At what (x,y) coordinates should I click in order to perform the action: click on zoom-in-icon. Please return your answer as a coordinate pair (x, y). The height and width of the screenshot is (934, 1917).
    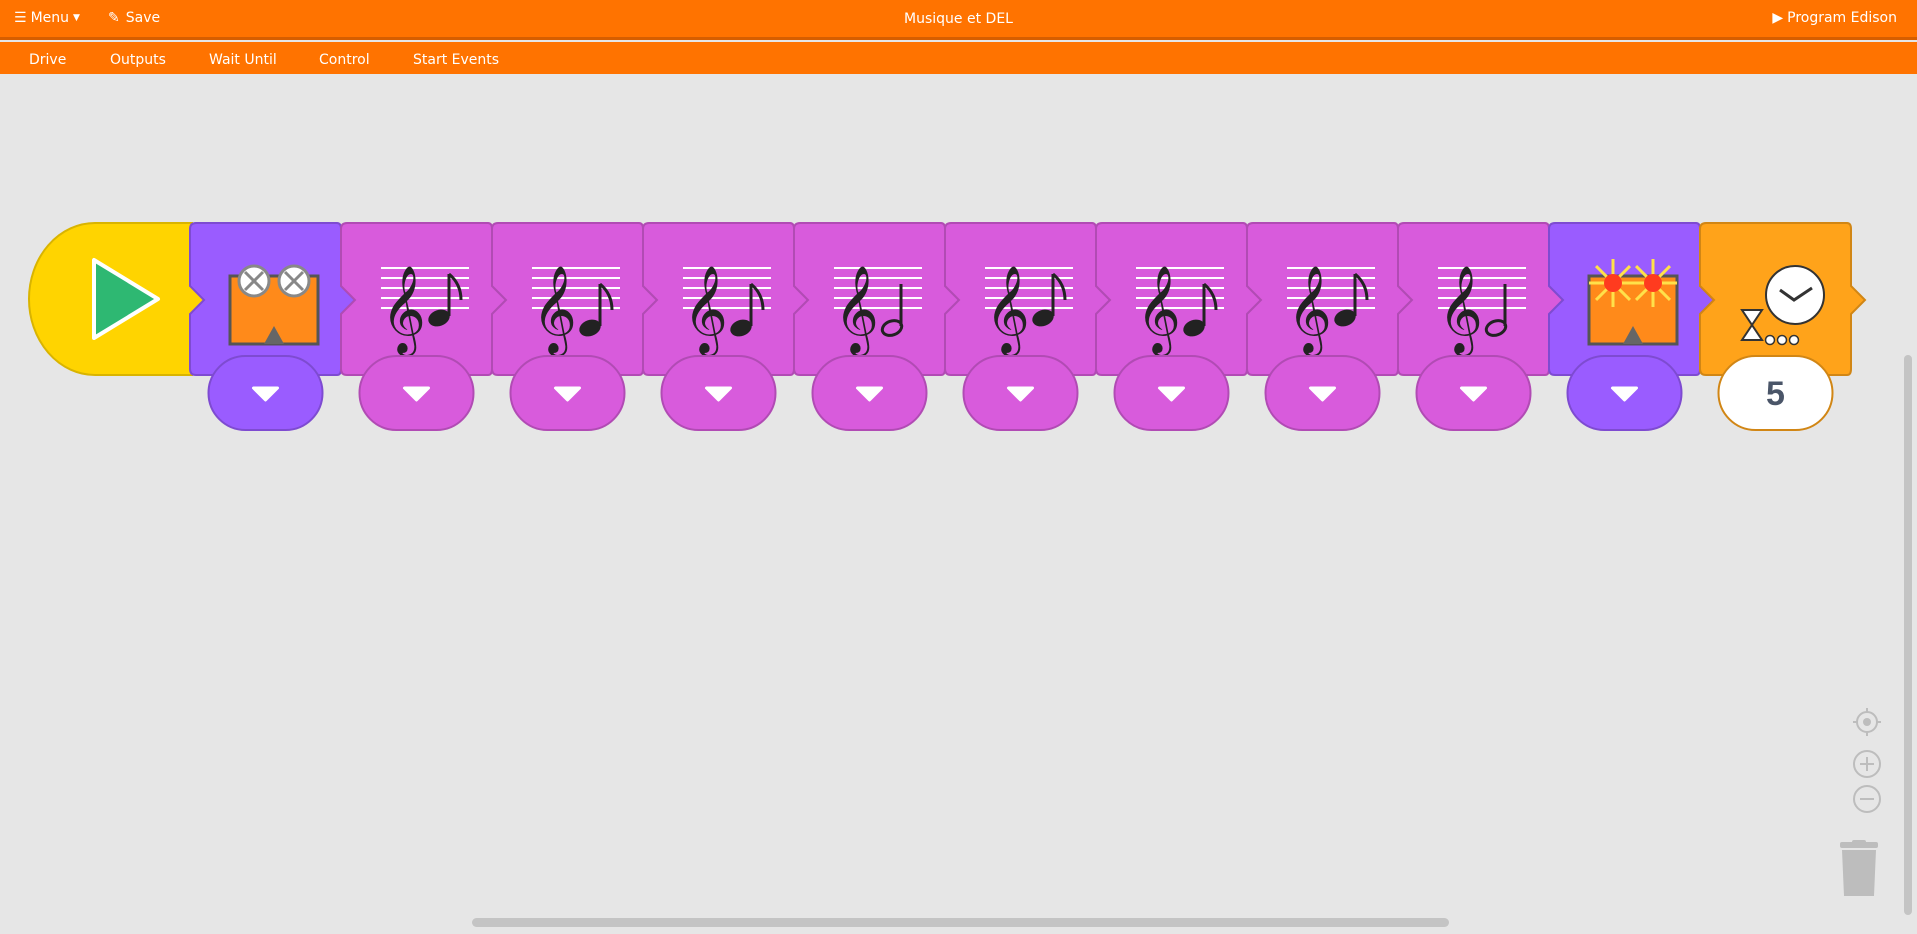
    Looking at the image, I should click on (1867, 764).